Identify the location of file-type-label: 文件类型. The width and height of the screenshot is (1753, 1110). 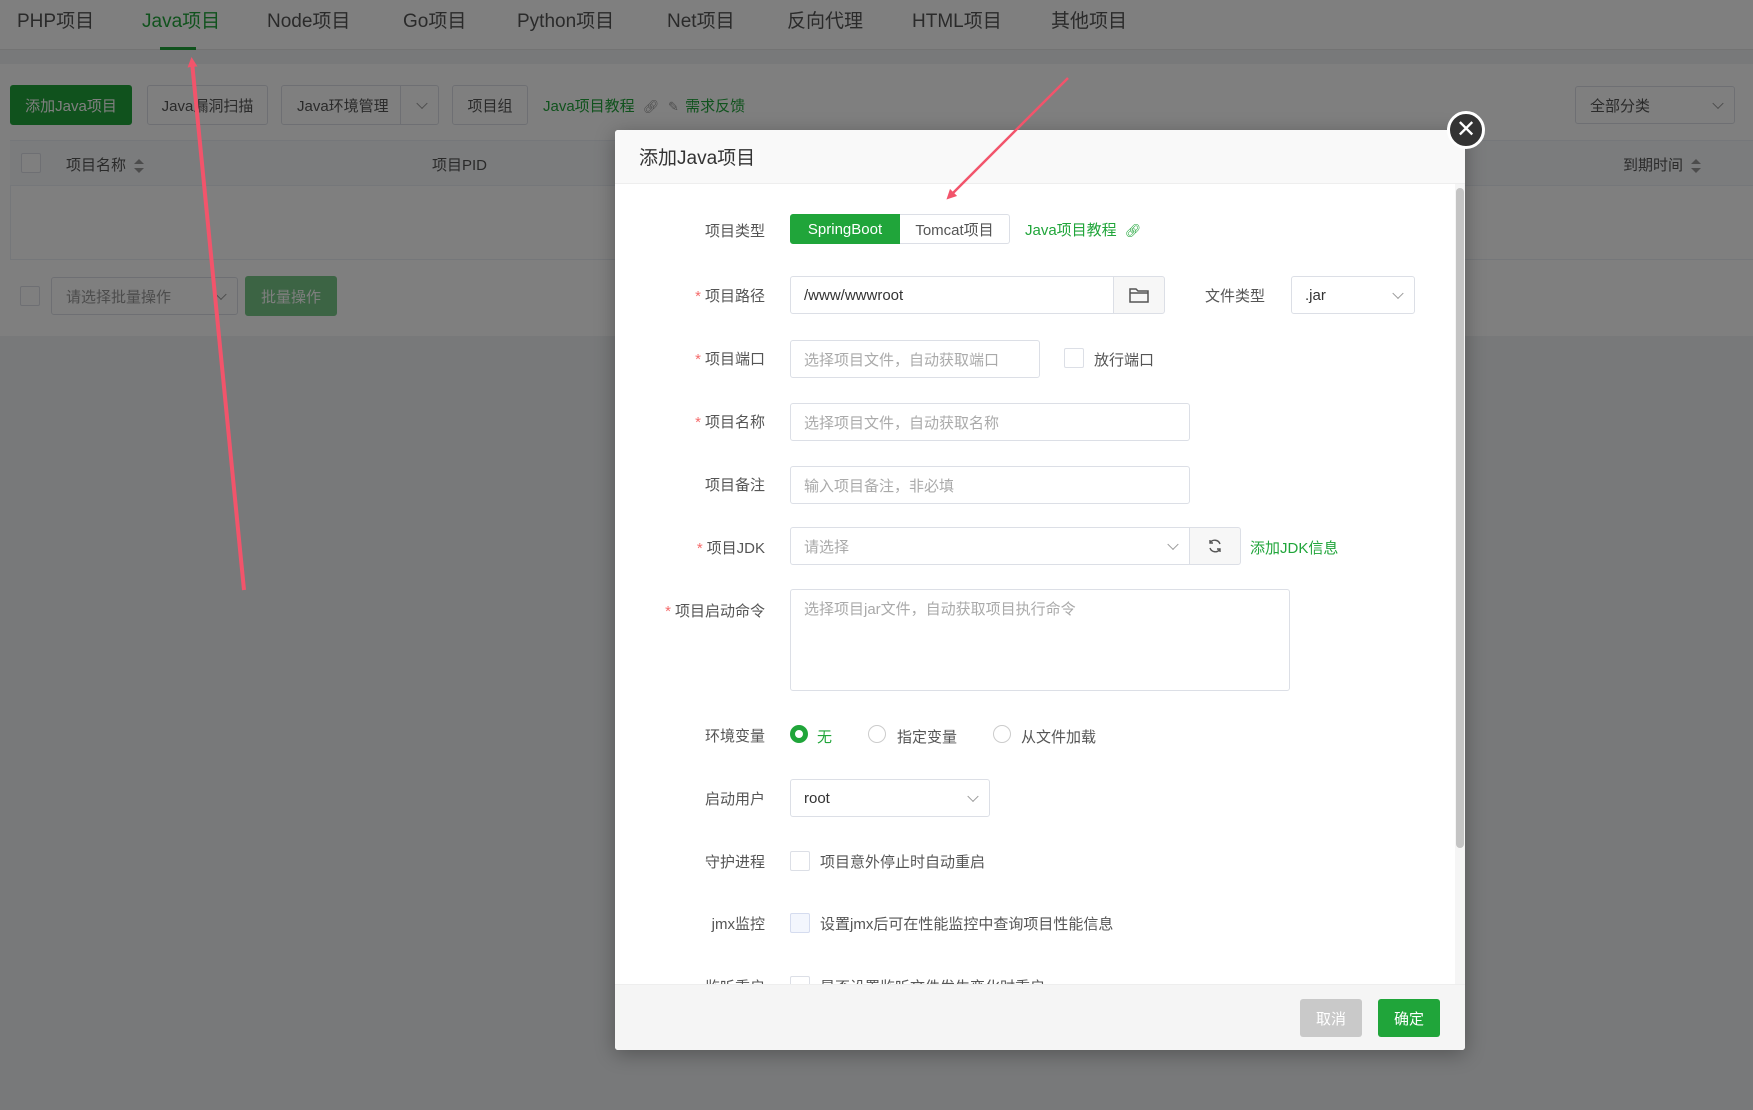
(1235, 296).